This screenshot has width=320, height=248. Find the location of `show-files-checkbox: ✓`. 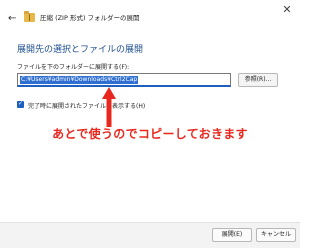

show-files-checkbox: ✓ is located at coordinates (20, 104).